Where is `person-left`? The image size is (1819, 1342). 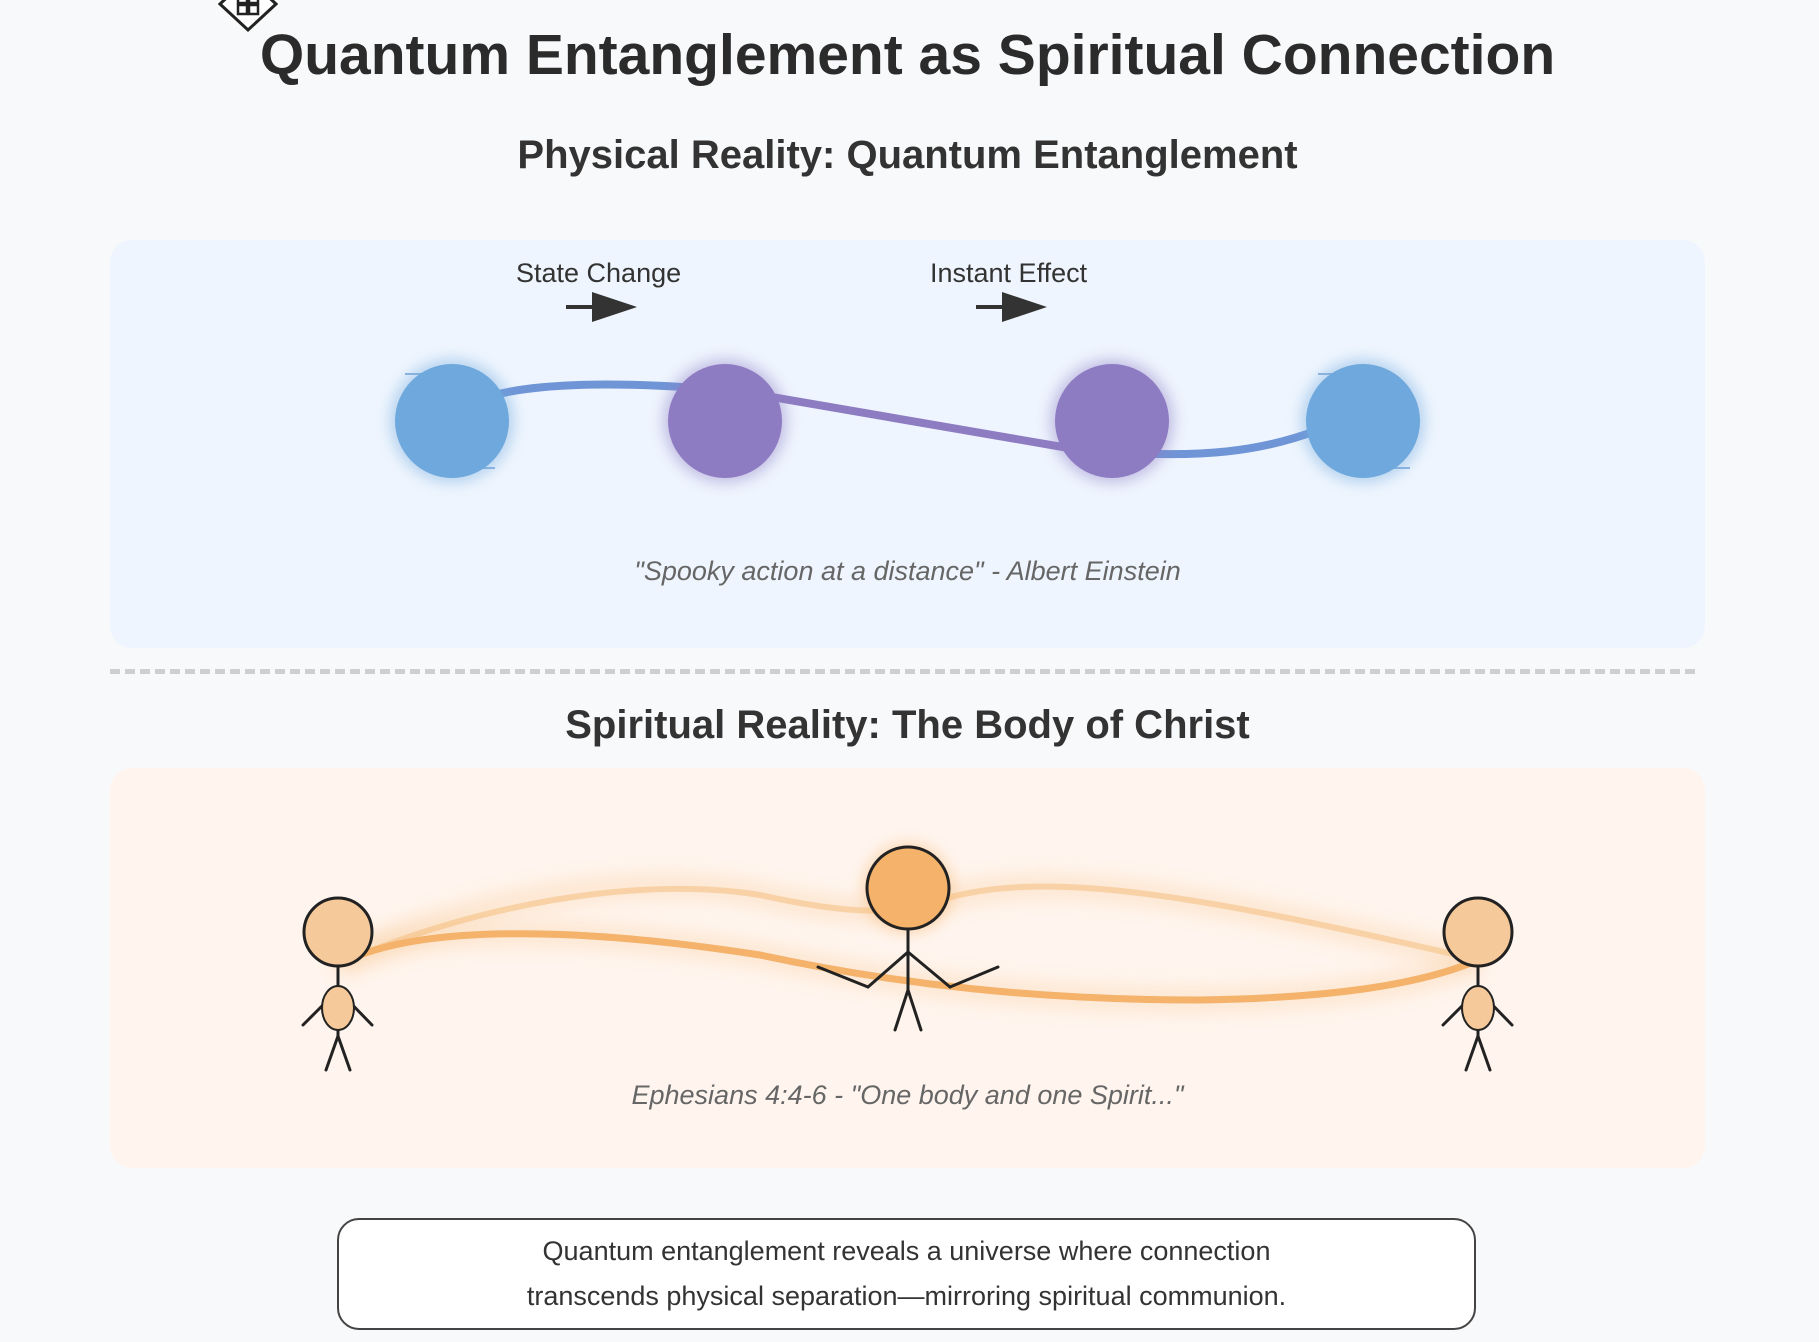 person-left is located at coordinates (337, 984).